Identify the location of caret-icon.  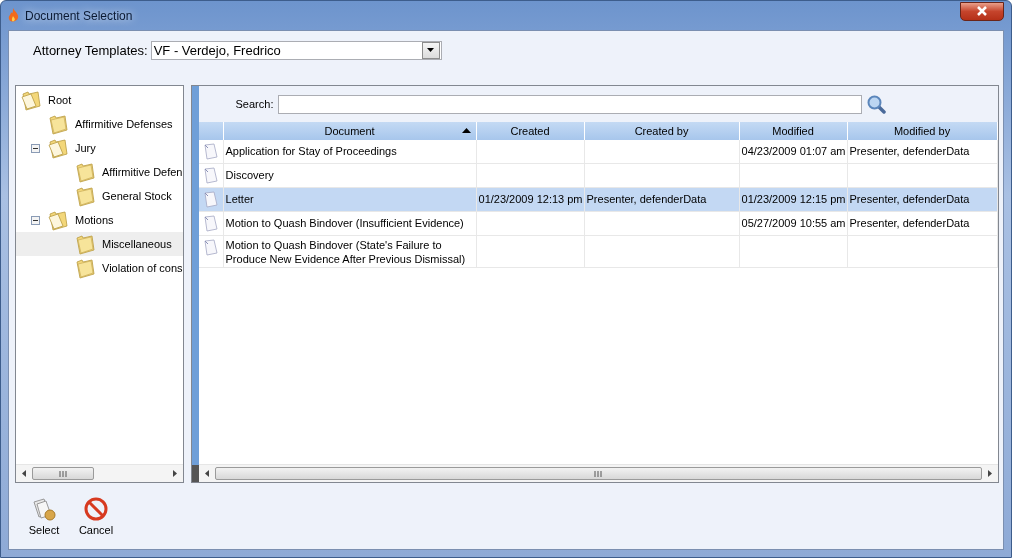
(431, 50).